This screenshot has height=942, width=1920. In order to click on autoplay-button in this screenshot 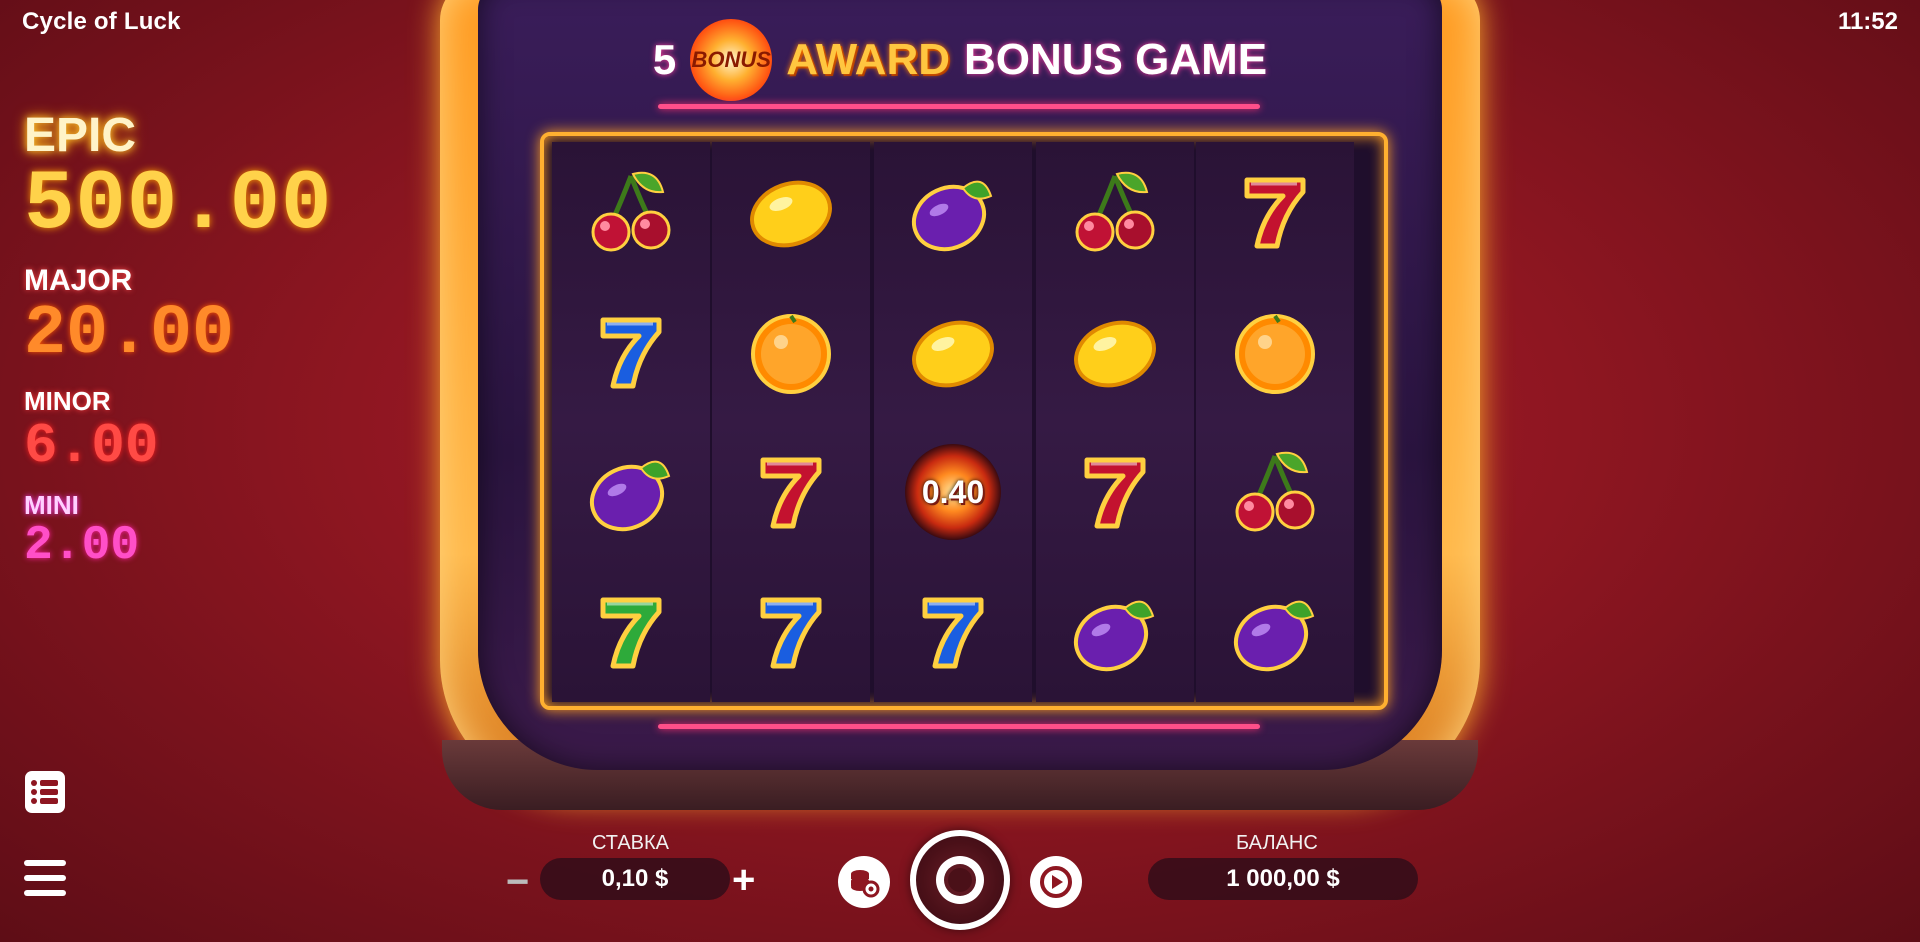, I will do `click(1056, 882)`.